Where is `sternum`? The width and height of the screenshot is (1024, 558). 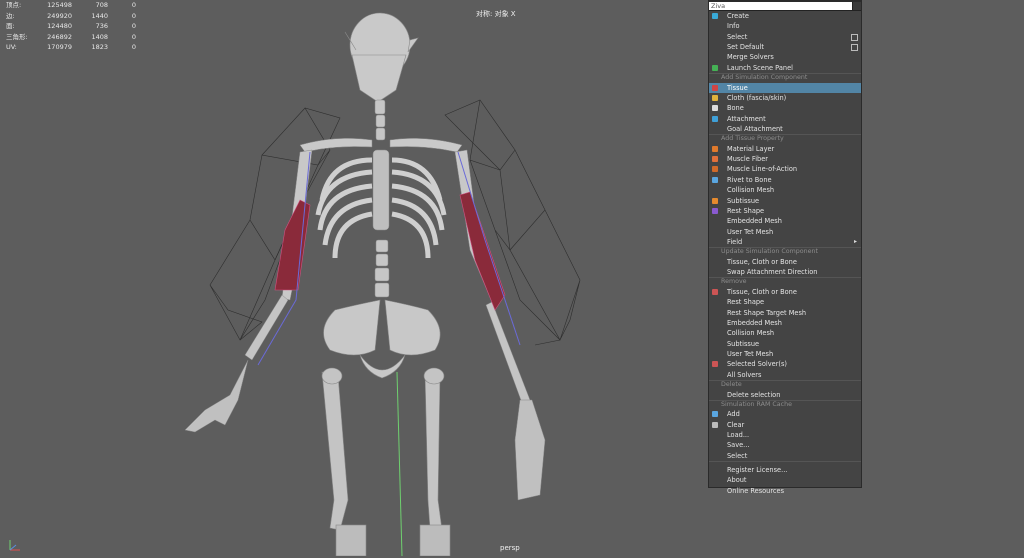
sternum is located at coordinates (381, 190).